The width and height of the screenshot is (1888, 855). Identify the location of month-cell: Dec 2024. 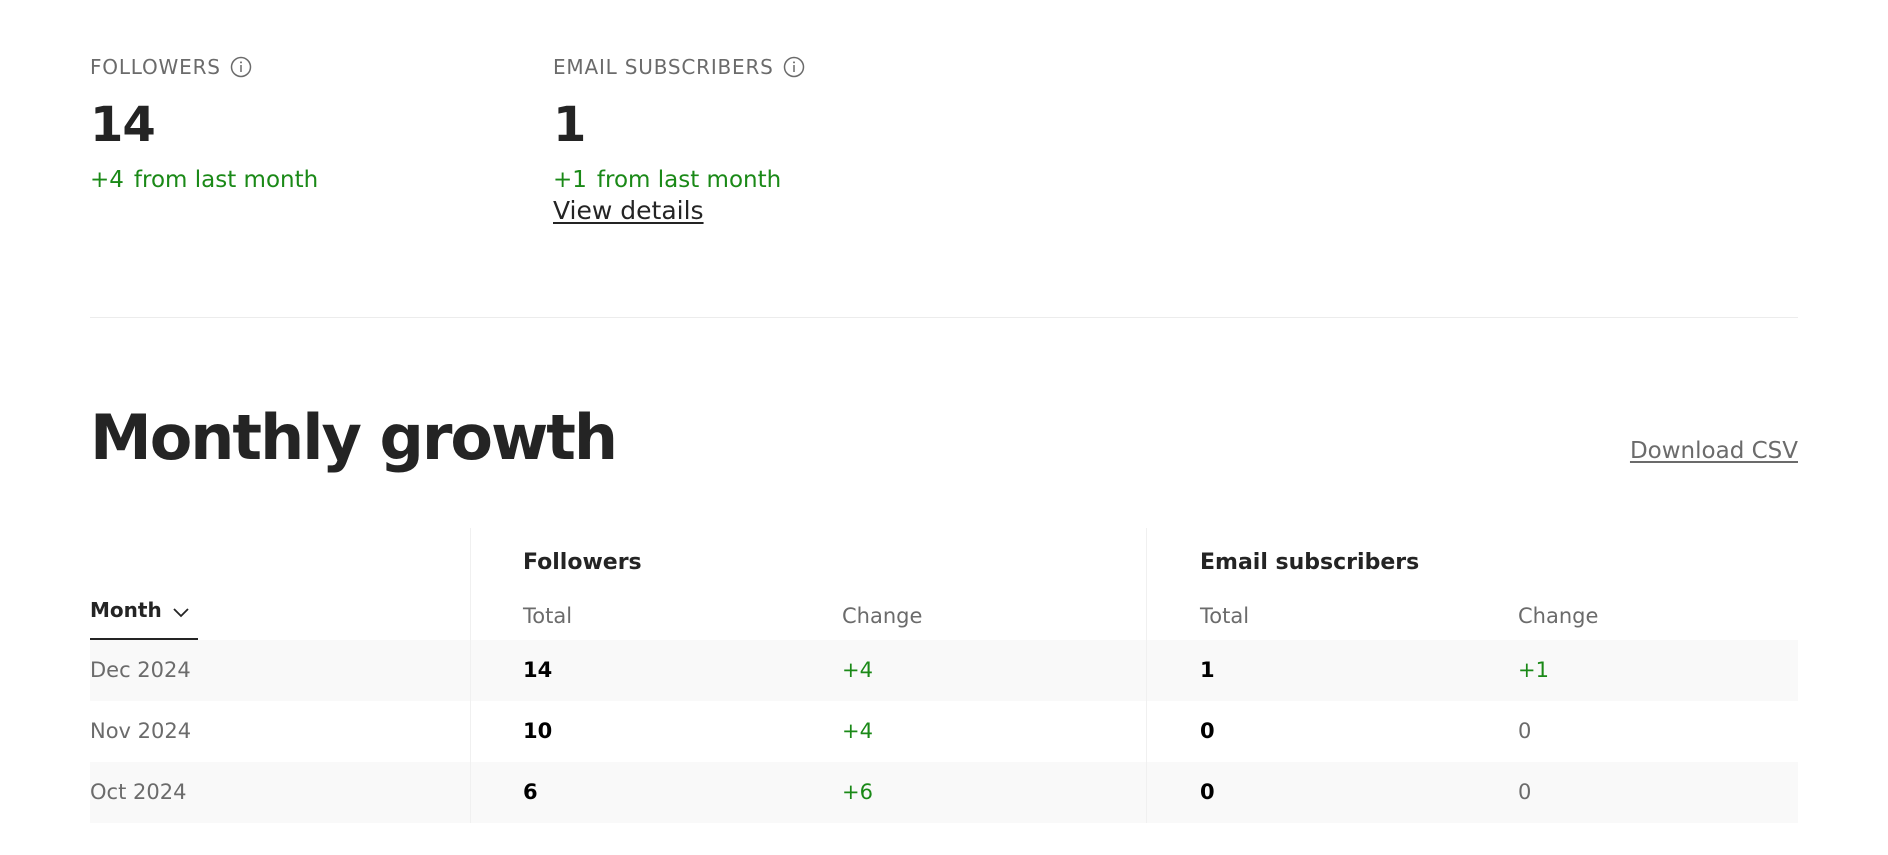
(140, 670).